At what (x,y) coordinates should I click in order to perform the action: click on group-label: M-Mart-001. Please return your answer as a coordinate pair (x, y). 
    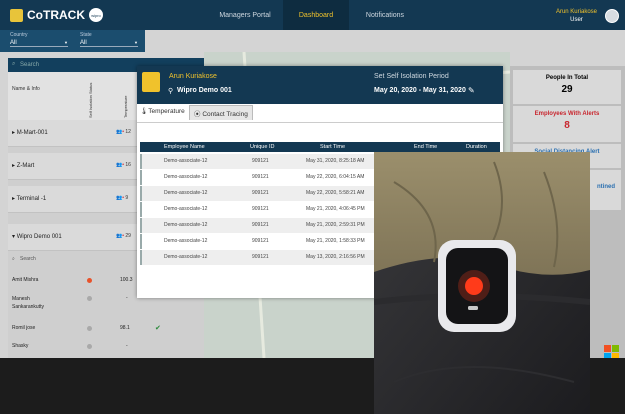
    Looking at the image, I should click on (32, 133).